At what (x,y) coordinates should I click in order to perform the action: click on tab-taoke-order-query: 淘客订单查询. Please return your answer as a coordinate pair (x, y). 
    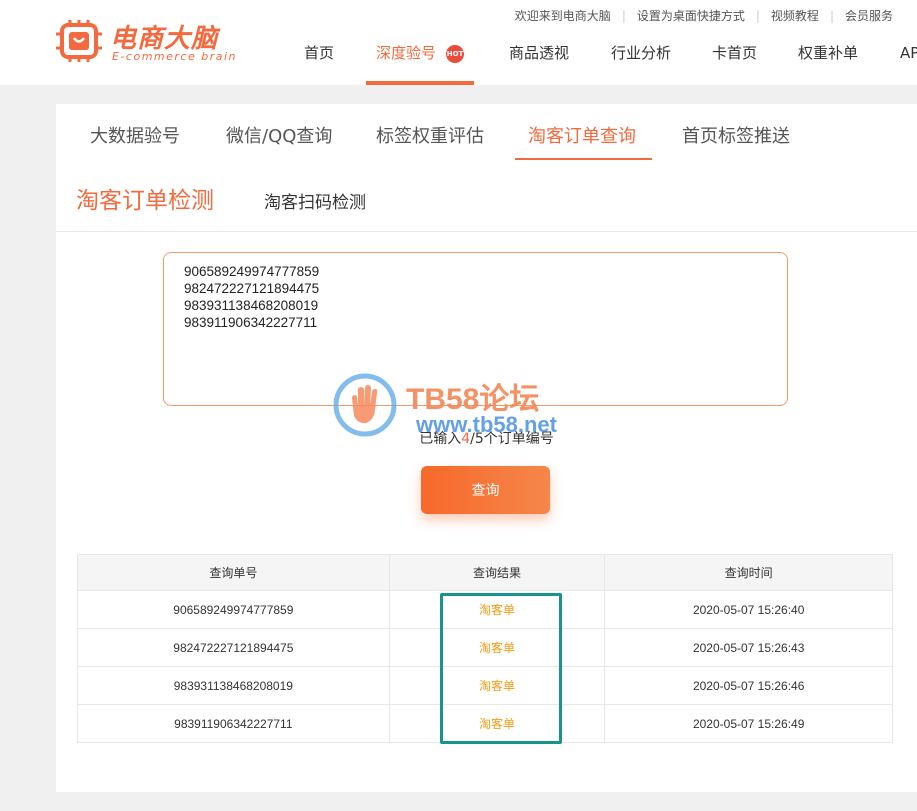
    Looking at the image, I should click on (582, 135).